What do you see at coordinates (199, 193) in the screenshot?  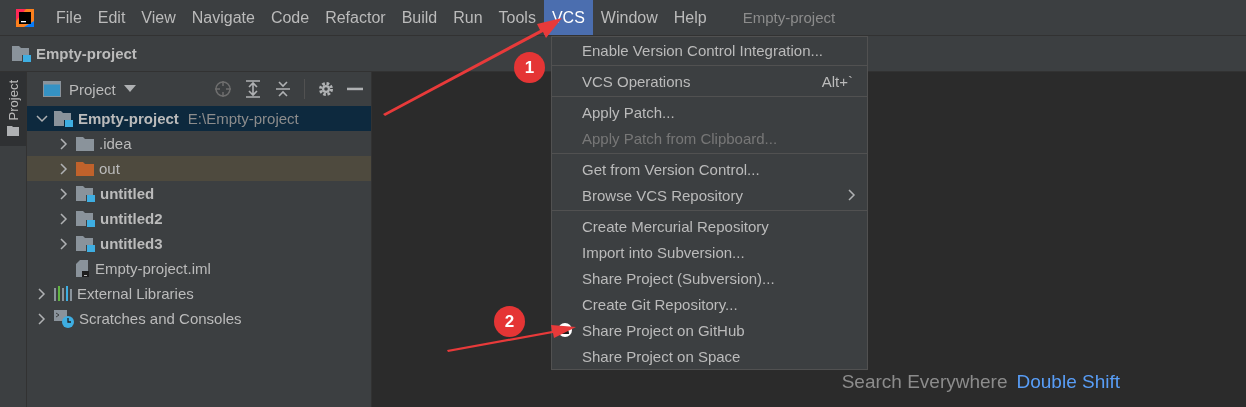 I see `tree-item: untitled` at bounding box center [199, 193].